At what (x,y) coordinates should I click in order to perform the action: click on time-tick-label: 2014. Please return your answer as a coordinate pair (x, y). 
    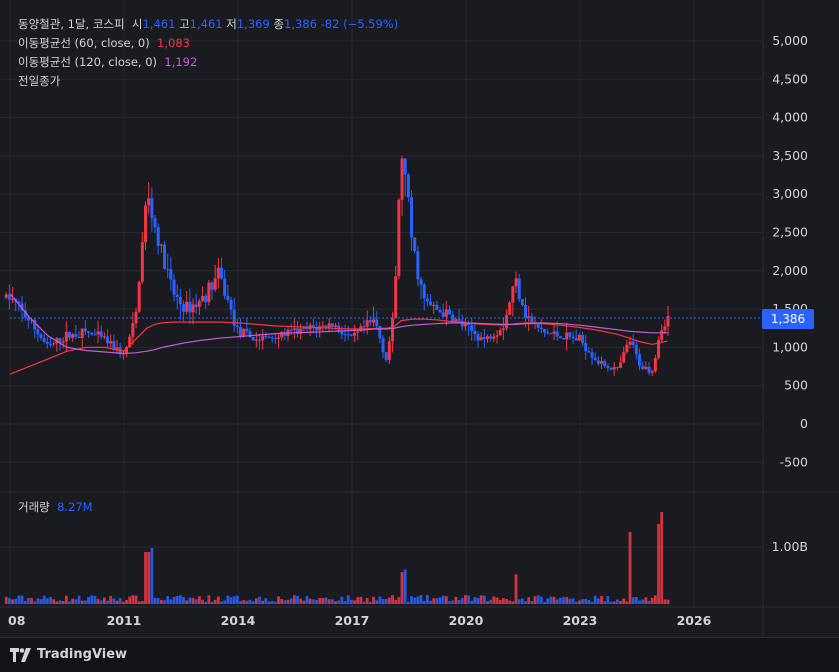
    Looking at the image, I should click on (238, 620).